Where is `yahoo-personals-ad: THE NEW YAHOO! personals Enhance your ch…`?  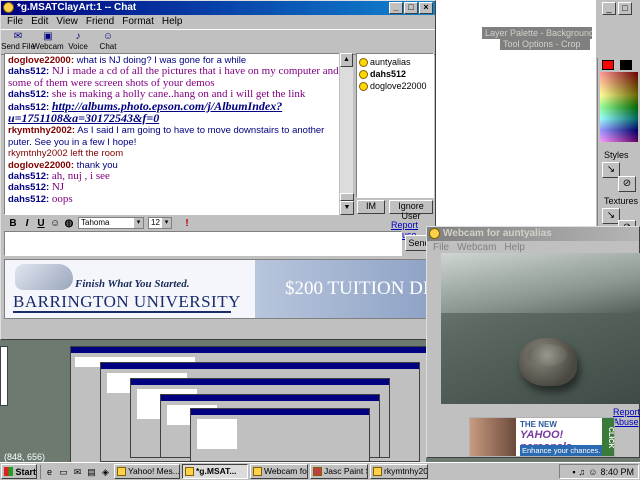 yahoo-personals-ad: THE NEW YAHOO! personals Enhance your ch… is located at coordinates (542, 437).